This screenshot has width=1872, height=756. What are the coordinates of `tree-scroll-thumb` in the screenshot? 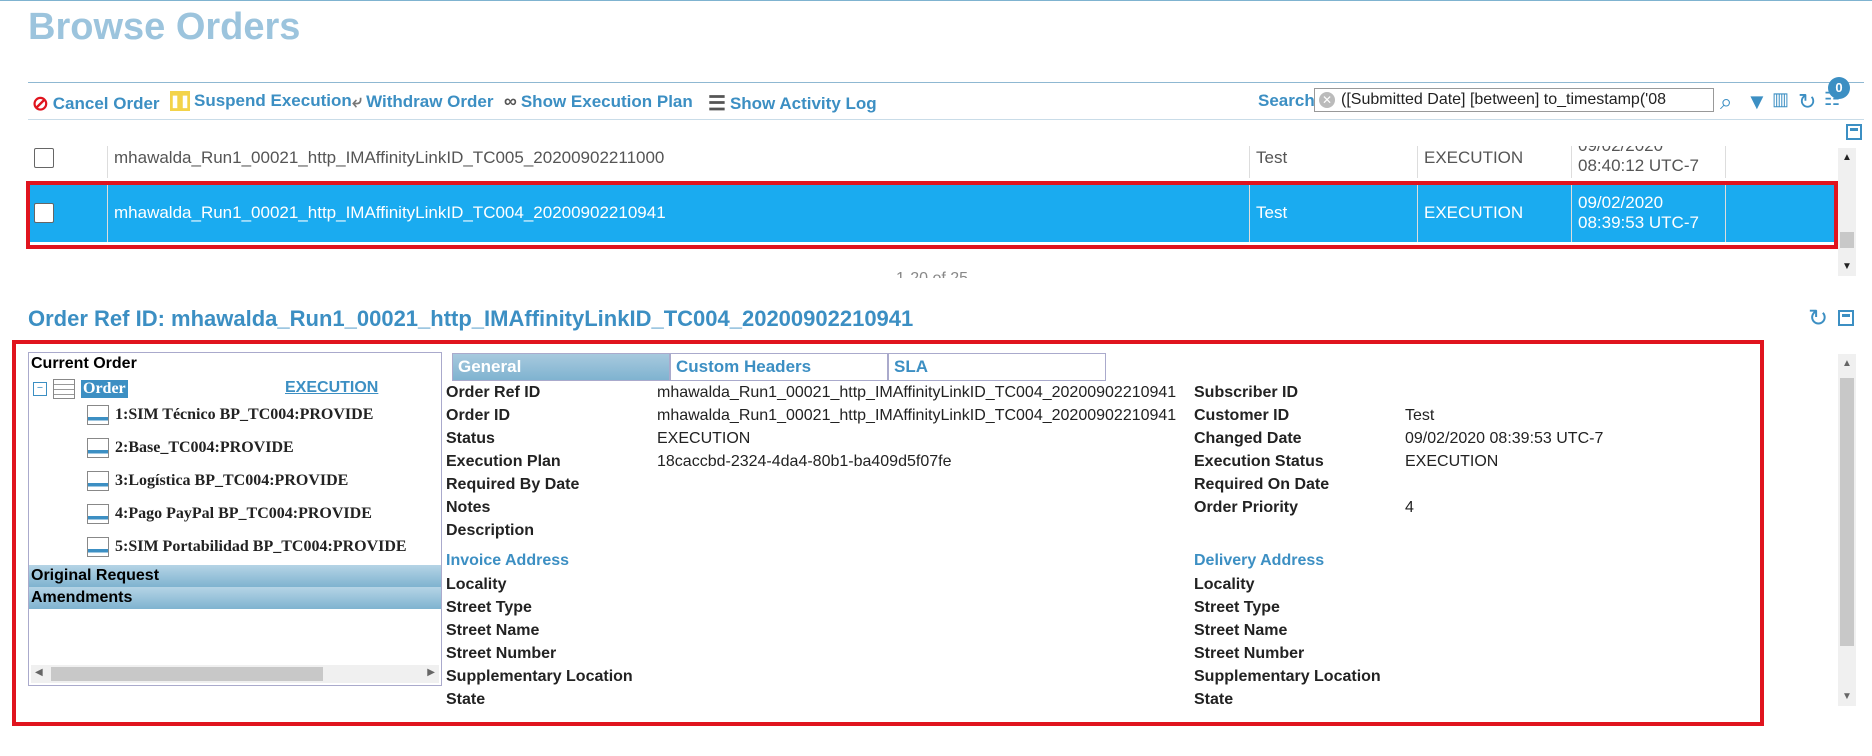 It's located at (187, 674).